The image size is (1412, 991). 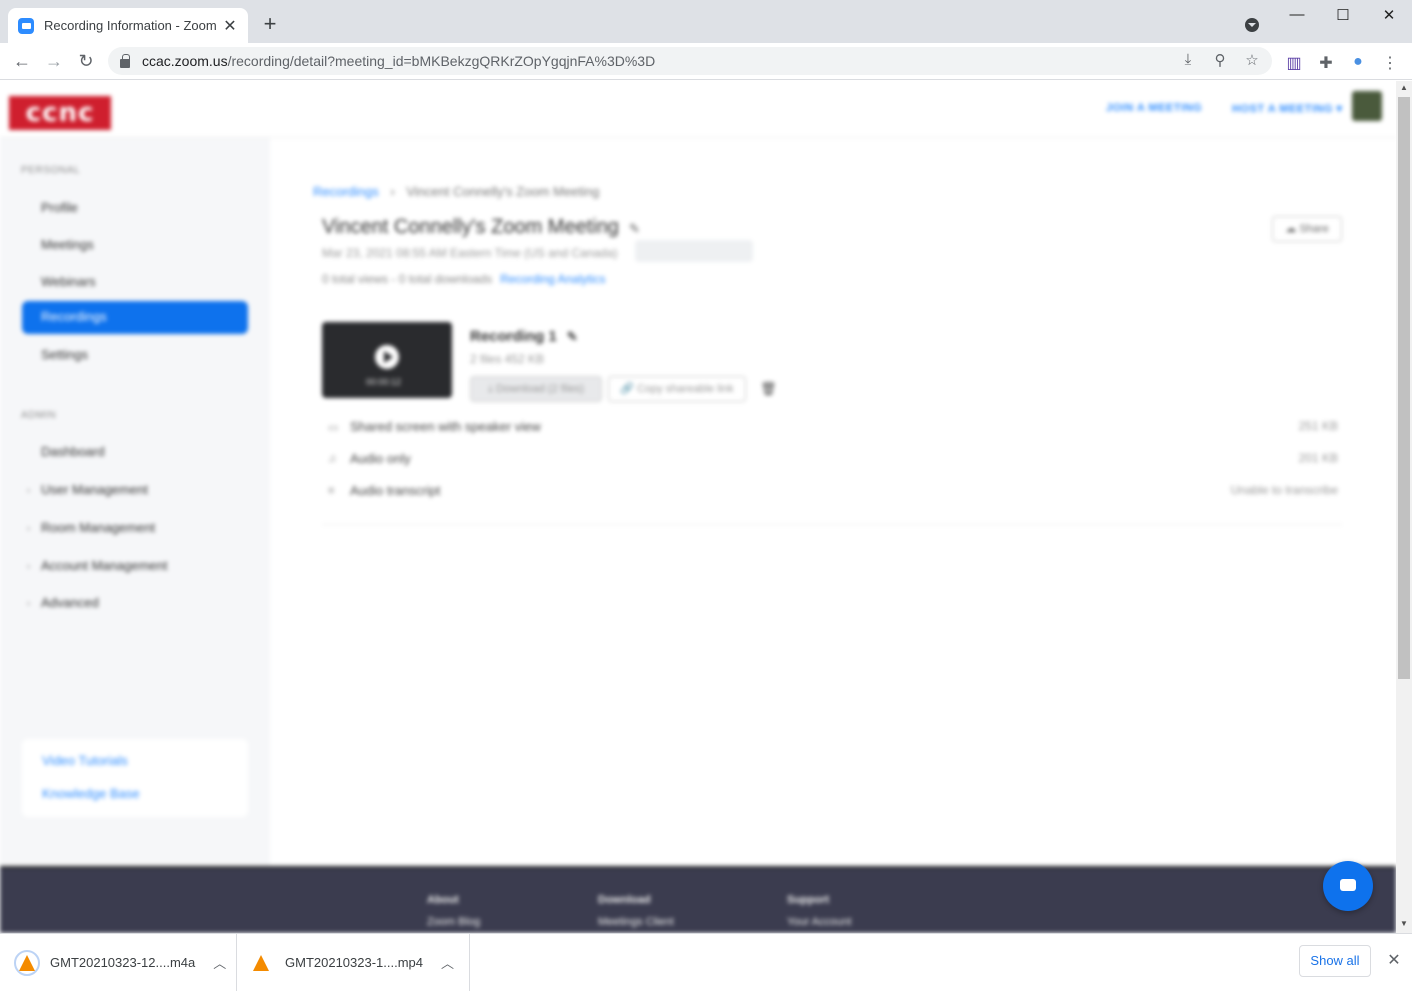 I want to click on file-size: 201 KB, so click(x=1318, y=458).